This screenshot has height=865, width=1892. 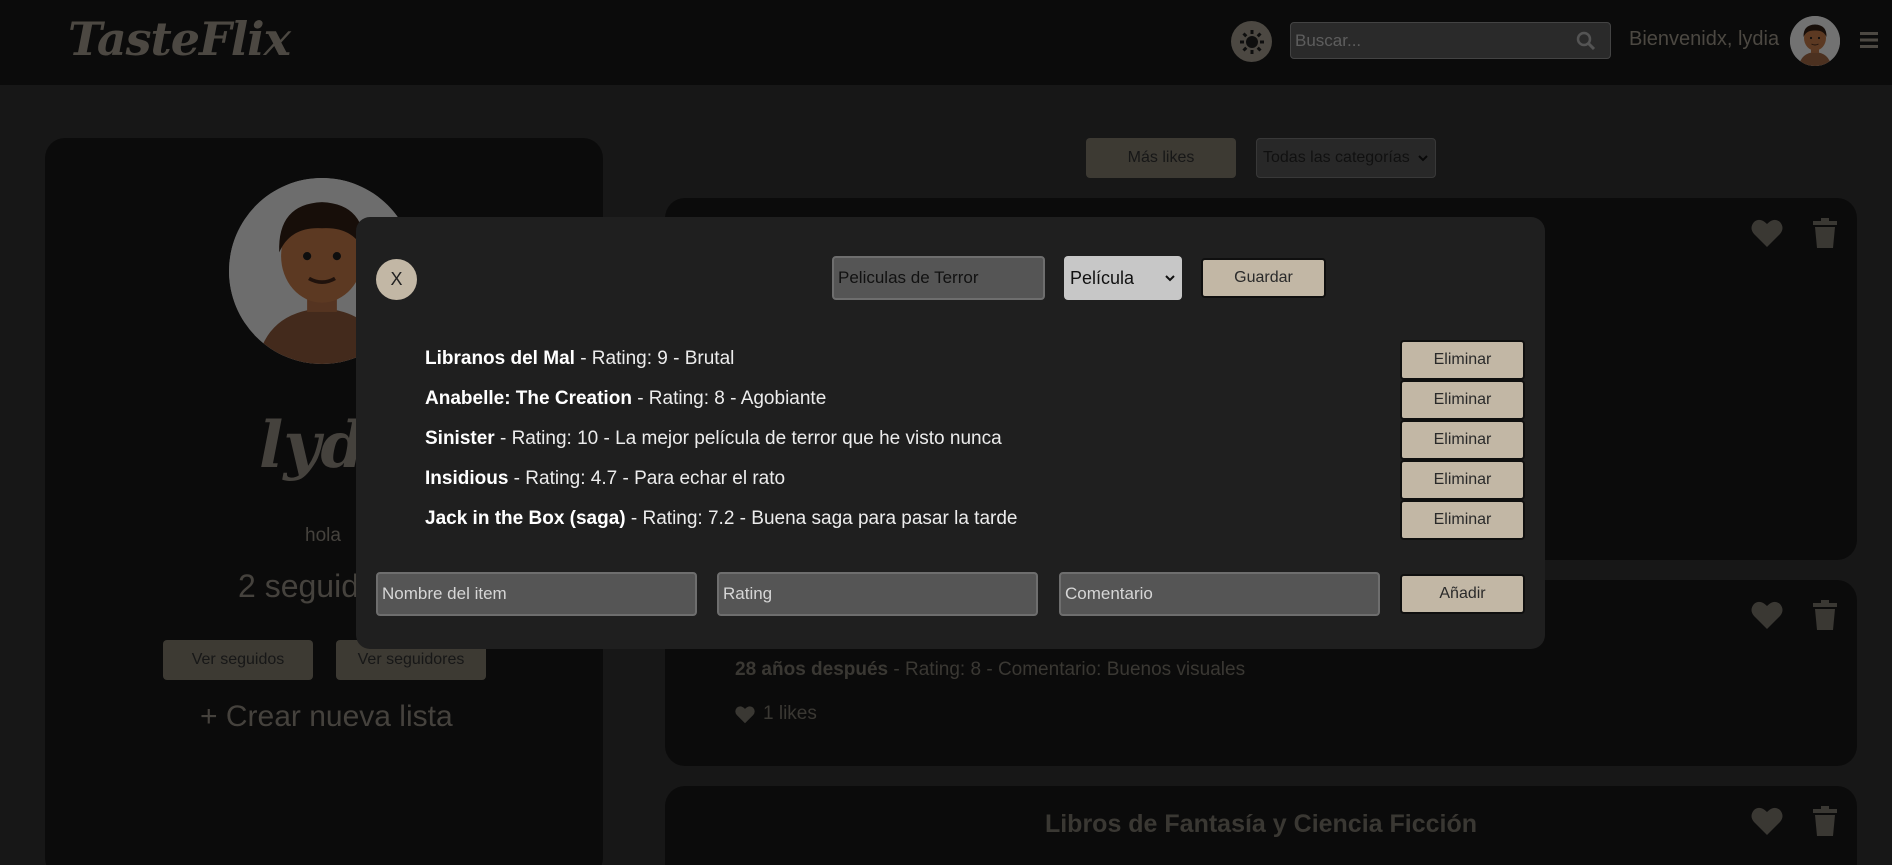 What do you see at coordinates (467, 478) in the screenshot?
I see `item-name: Insidious` at bounding box center [467, 478].